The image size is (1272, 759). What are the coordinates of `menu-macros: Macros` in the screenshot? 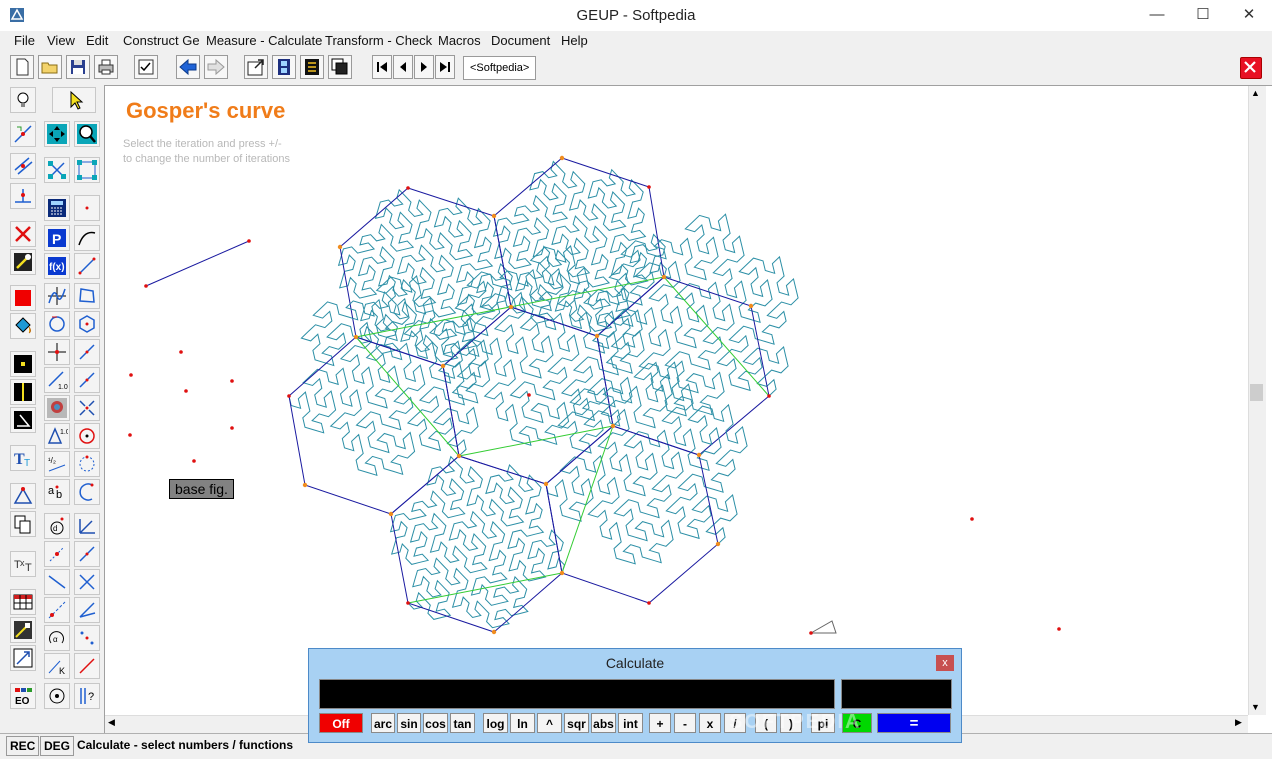 It's located at (459, 40).